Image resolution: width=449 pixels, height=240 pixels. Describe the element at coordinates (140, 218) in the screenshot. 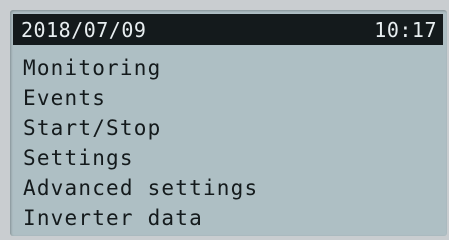

I see `menu-item-inverter-data: Inverter data` at that location.